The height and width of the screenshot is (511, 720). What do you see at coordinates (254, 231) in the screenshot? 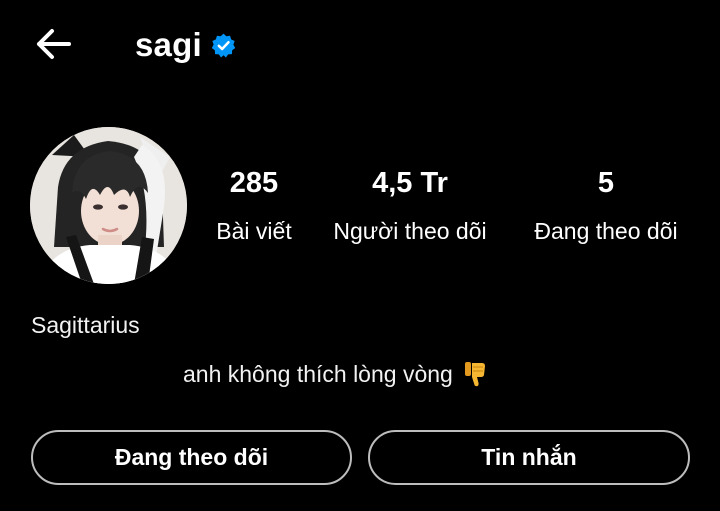
I see `posts-label: Bài viết` at bounding box center [254, 231].